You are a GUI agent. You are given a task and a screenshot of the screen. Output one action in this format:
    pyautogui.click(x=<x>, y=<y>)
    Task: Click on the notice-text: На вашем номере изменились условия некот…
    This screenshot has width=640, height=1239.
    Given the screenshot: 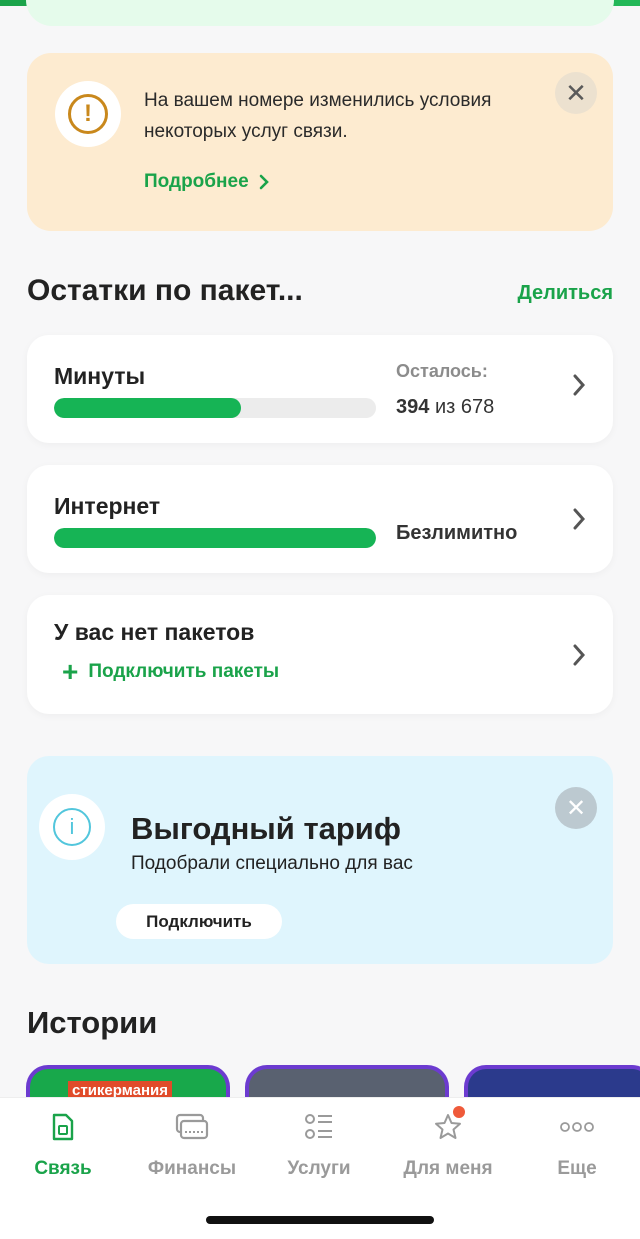 What is the action you would take?
    pyautogui.click(x=318, y=116)
    